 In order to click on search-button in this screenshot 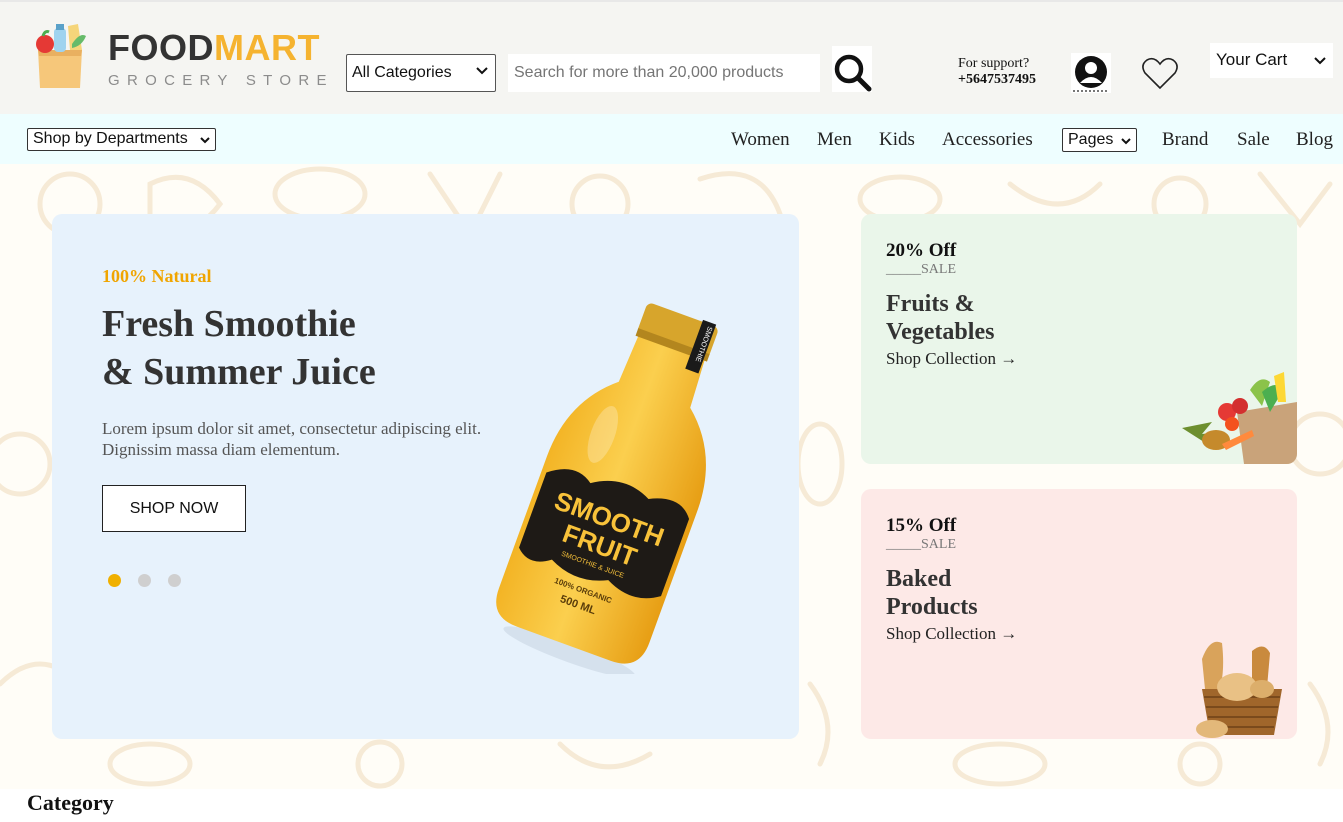, I will do `click(852, 69)`.